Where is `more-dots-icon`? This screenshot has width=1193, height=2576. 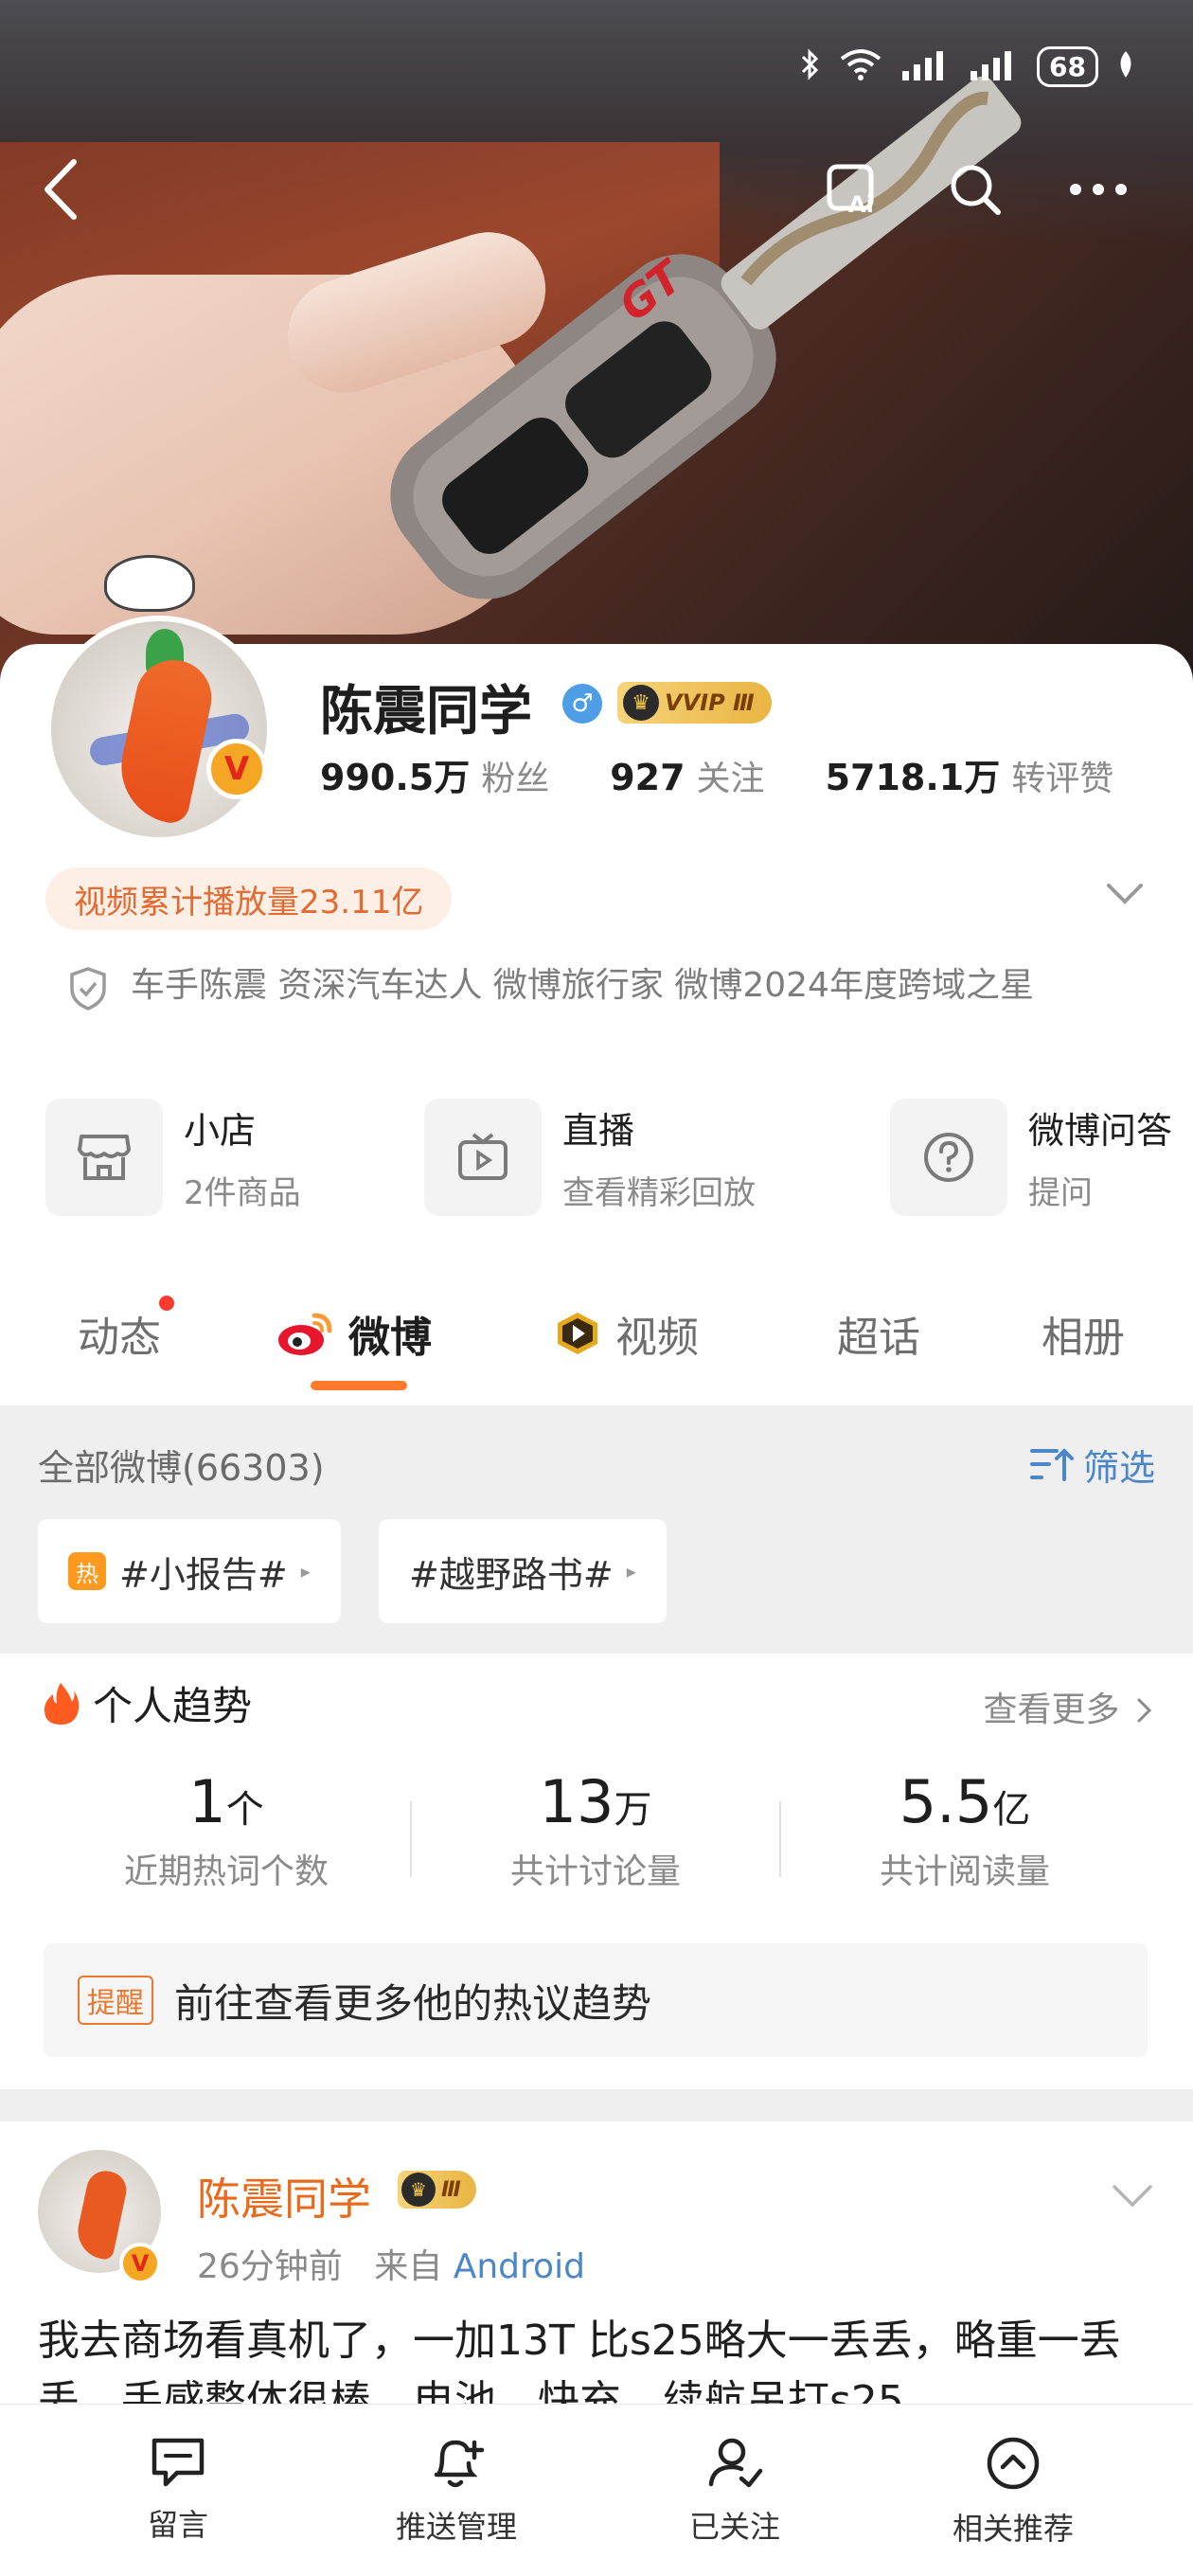
more-dots-icon is located at coordinates (1098, 189).